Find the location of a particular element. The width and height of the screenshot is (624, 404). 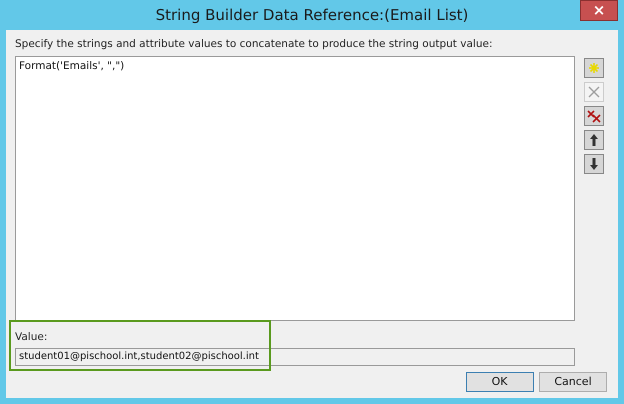

sparkle-icon is located at coordinates (594, 67).